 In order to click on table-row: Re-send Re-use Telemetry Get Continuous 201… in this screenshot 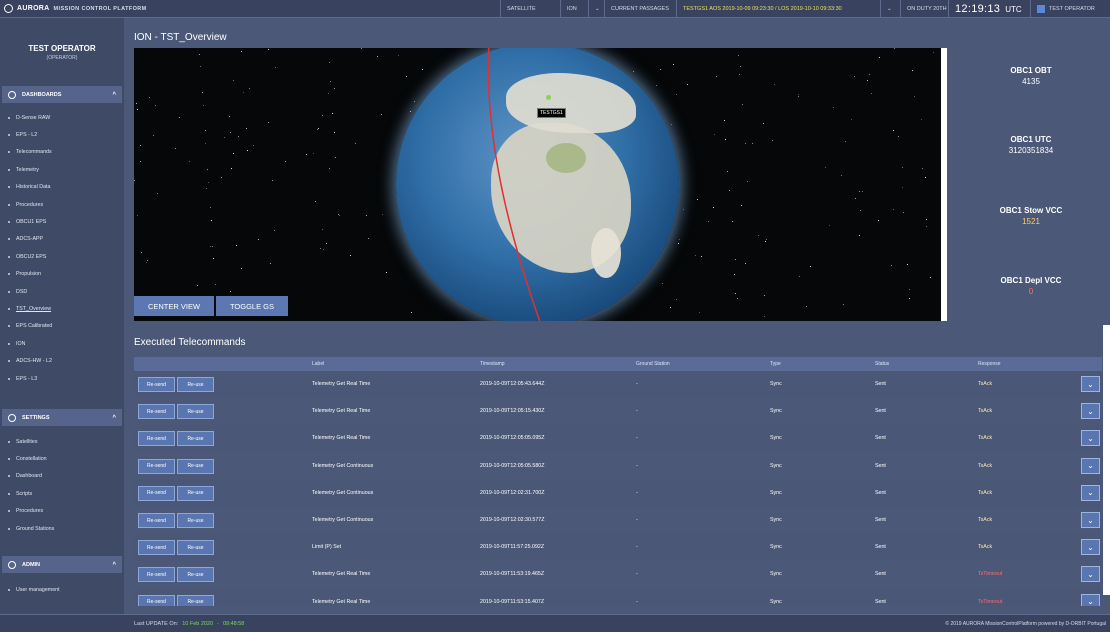, I will do `click(618, 493)`.